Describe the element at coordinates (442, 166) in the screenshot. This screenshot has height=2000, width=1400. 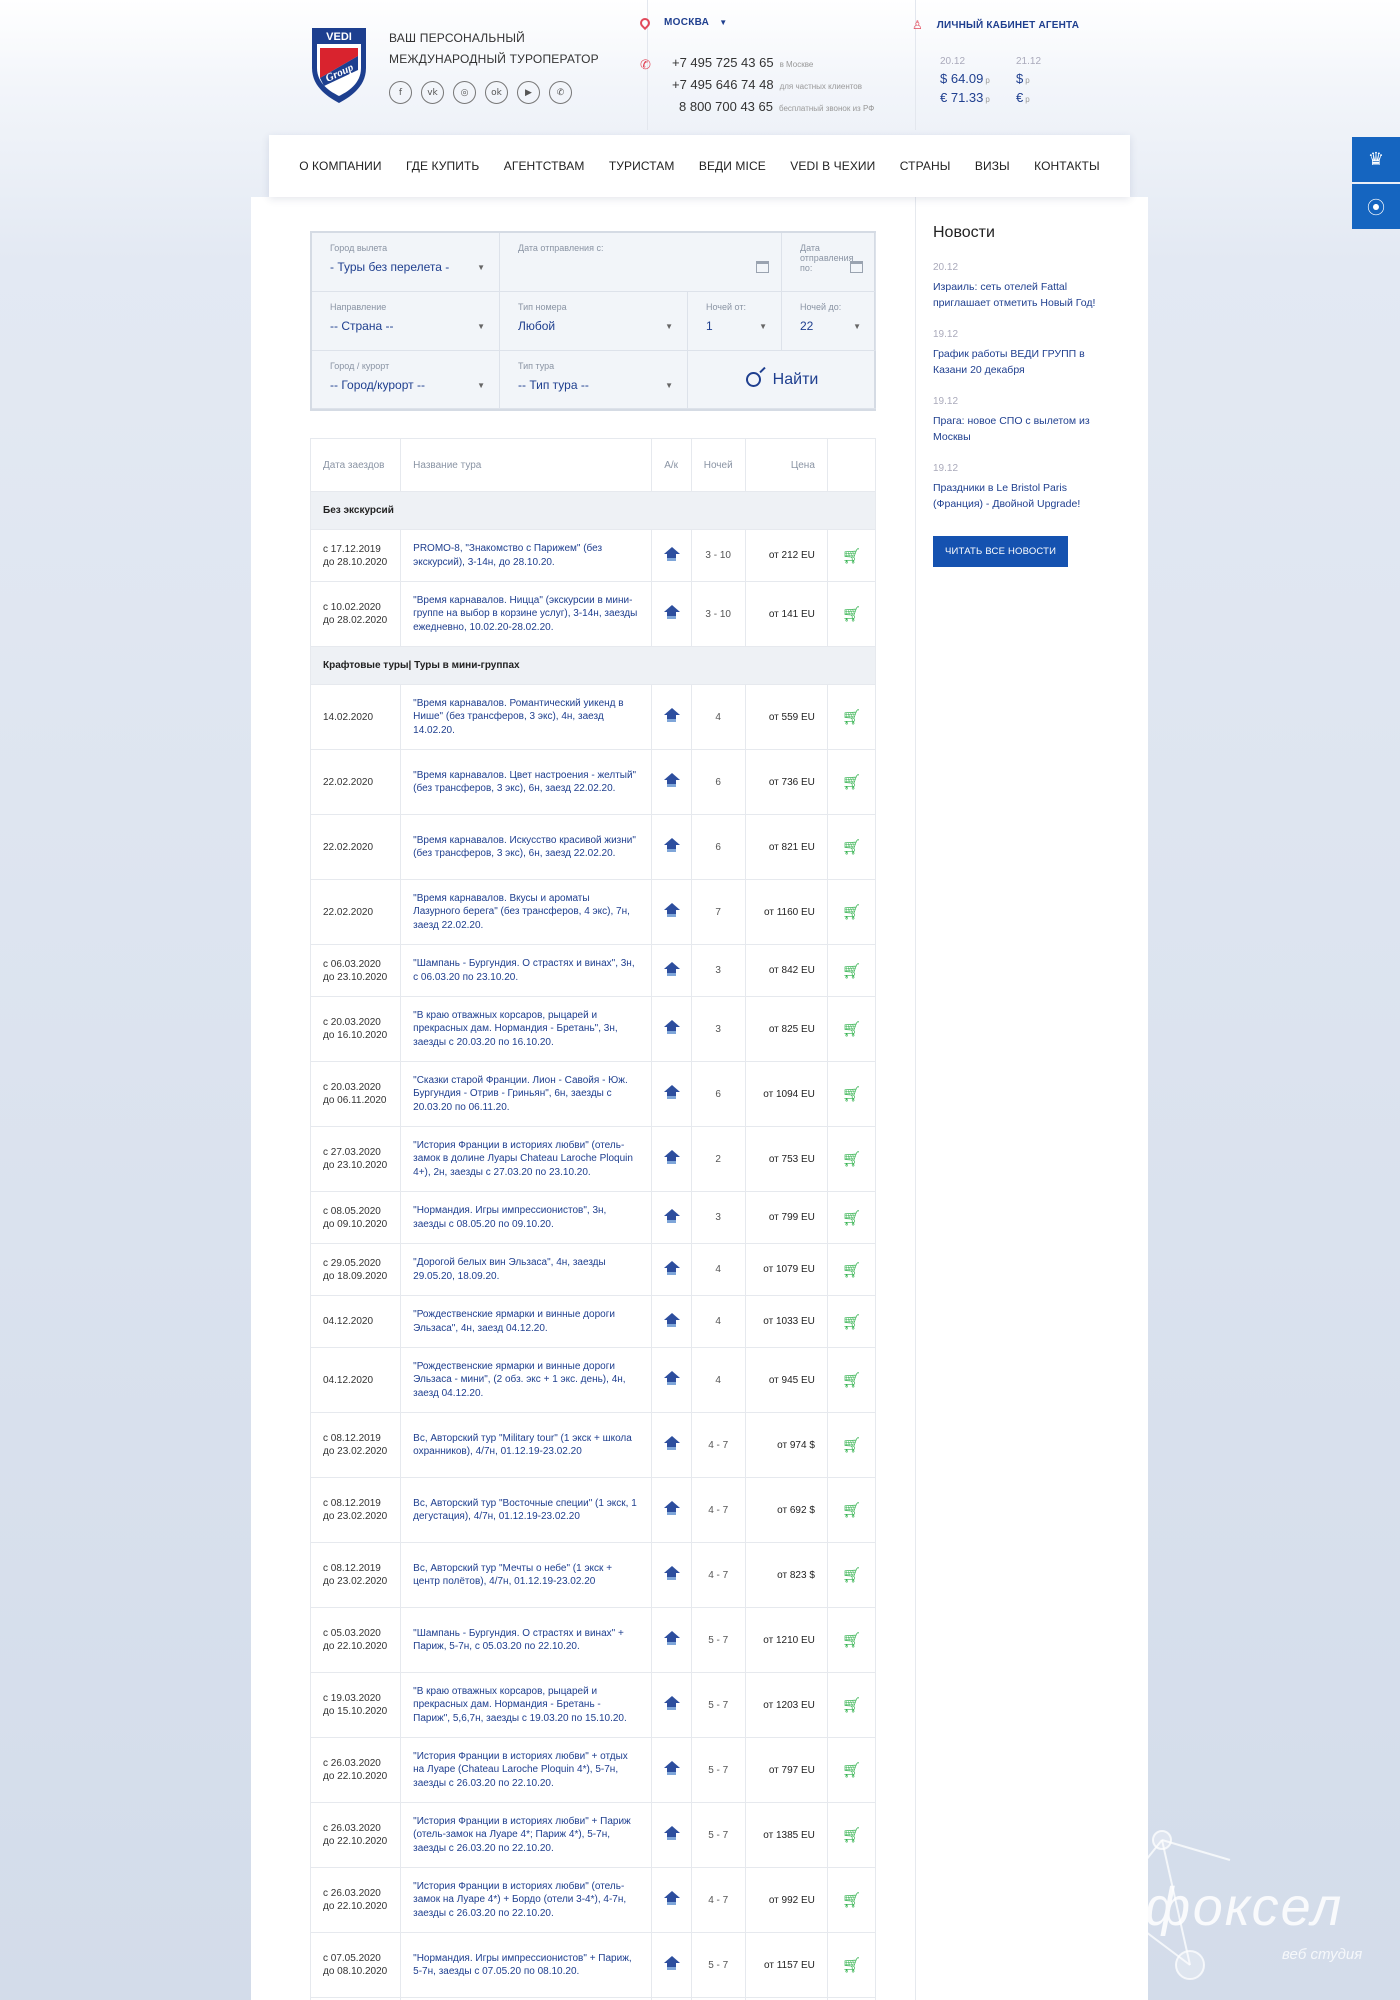
I see `nav-where-to-buy: ГДЕ КУПИТЬ` at that location.